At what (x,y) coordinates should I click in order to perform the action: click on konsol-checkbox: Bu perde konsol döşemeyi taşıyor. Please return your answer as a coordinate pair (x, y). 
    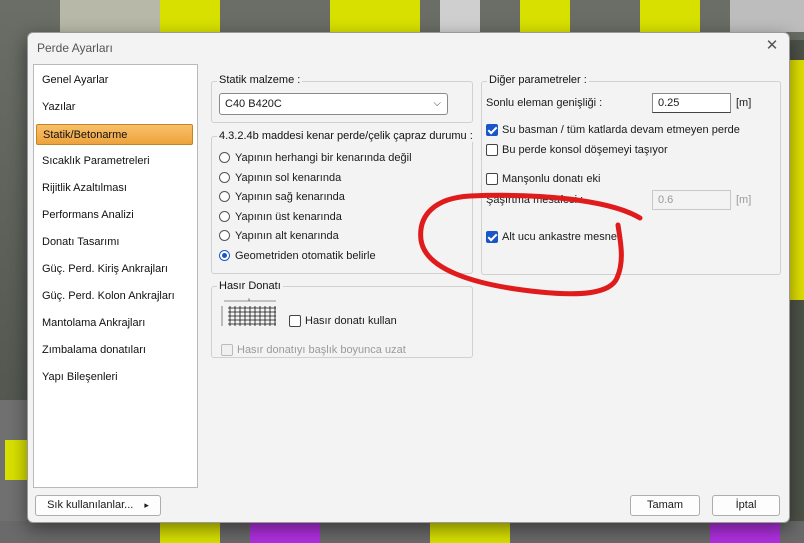
    Looking at the image, I should click on (577, 150).